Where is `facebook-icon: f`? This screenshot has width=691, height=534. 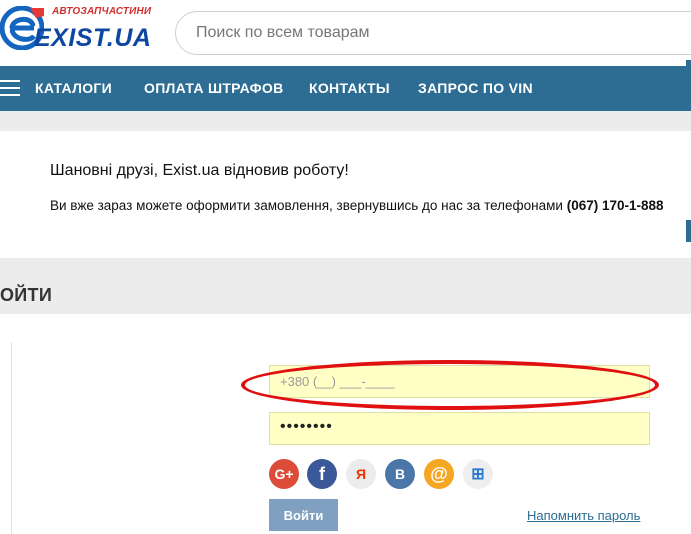 facebook-icon: f is located at coordinates (322, 474).